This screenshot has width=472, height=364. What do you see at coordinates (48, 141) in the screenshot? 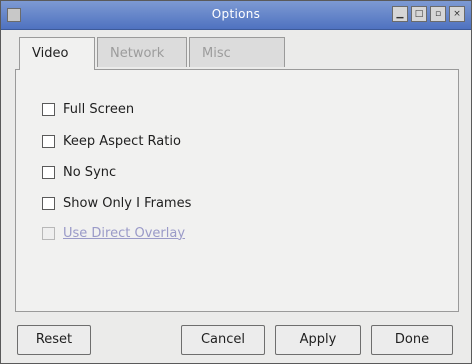
I see `keep-aspect-ratio-checkbox` at bounding box center [48, 141].